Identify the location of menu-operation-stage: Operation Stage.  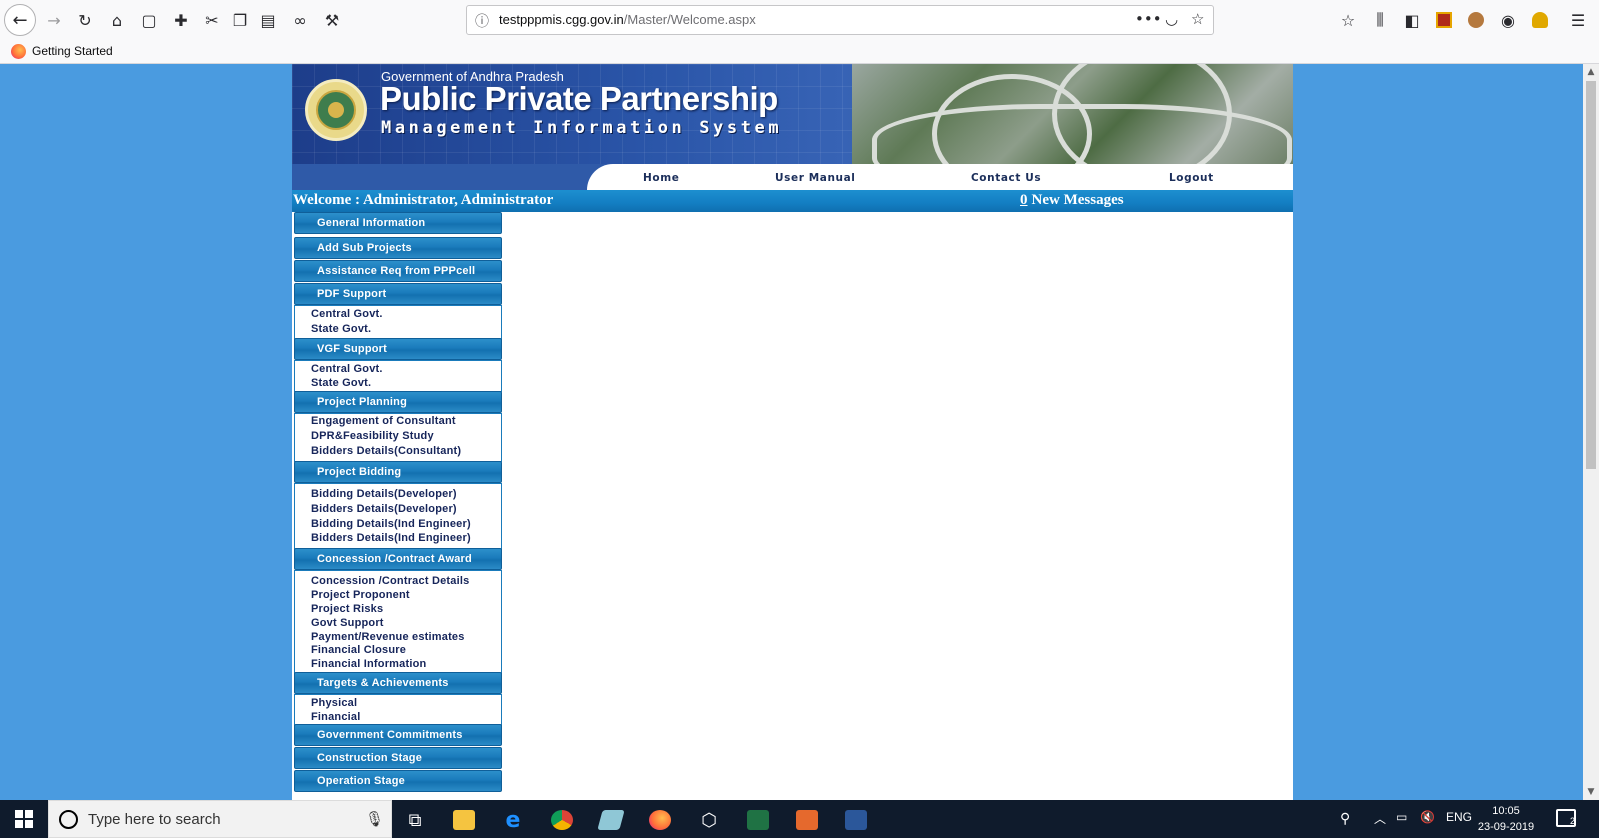
(398, 781).